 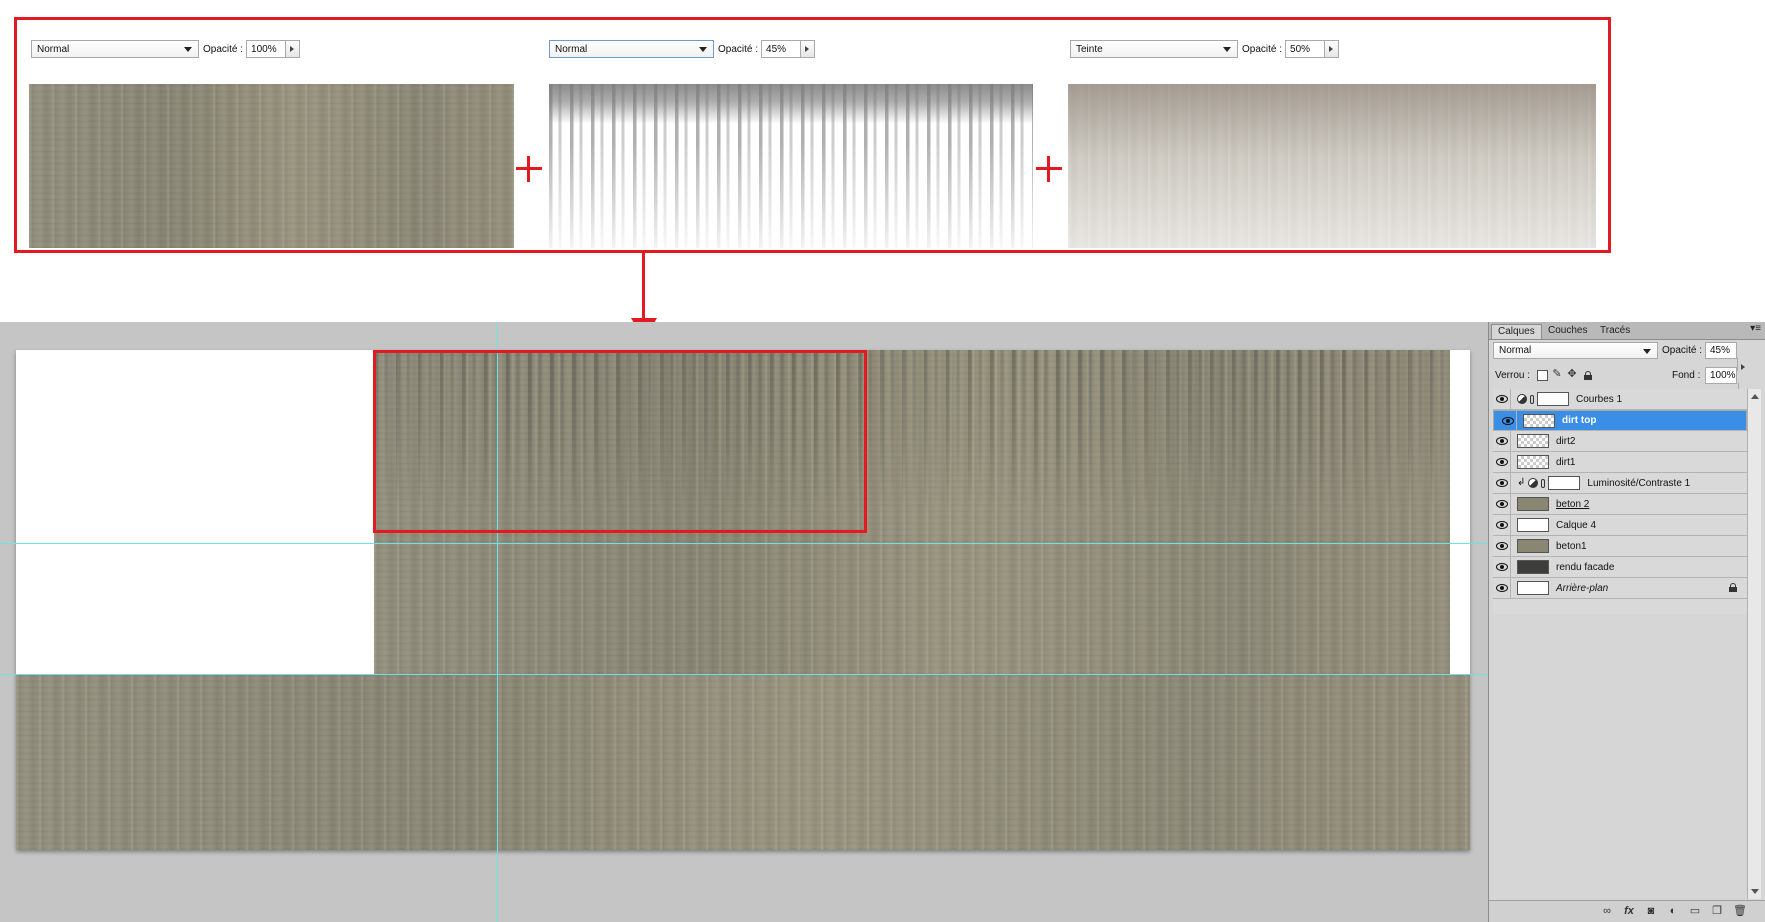 I want to click on layer-blend-mode-value: Normal, so click(x=1515, y=350).